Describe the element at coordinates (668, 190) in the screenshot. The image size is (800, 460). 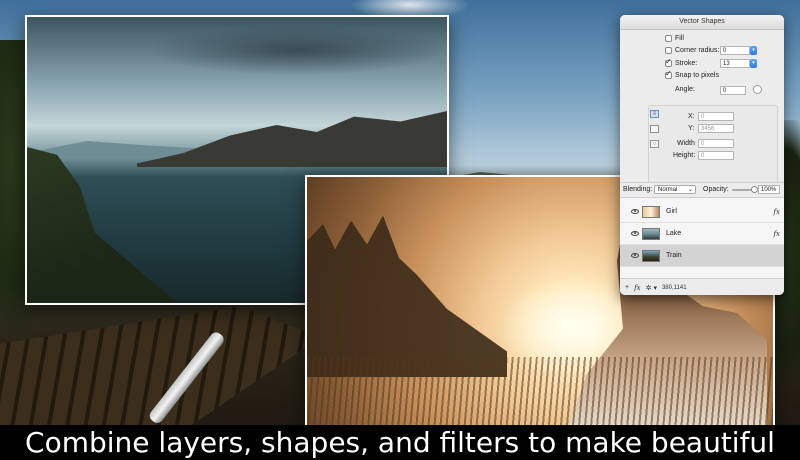
I see `blending-value: Normal` at that location.